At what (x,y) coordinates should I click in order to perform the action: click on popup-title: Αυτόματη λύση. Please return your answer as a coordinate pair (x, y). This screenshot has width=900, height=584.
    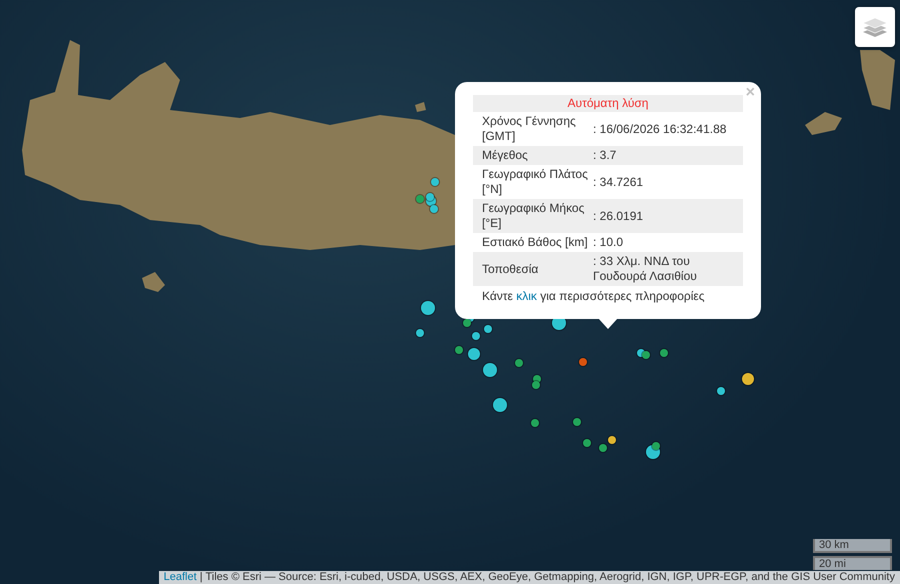
    Looking at the image, I should click on (608, 103).